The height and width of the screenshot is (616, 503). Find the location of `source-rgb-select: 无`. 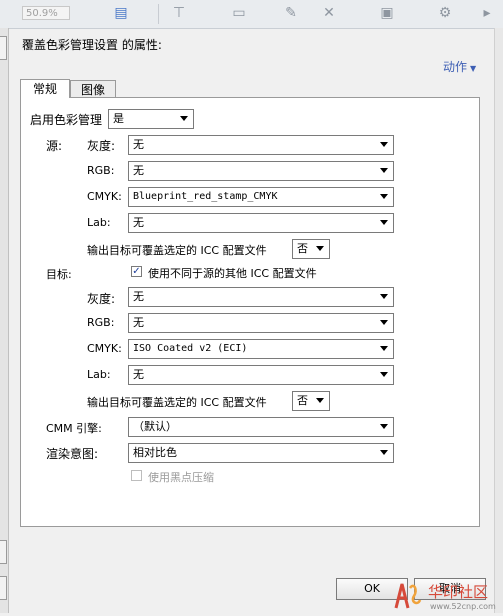

source-rgb-select: 无 is located at coordinates (261, 171).